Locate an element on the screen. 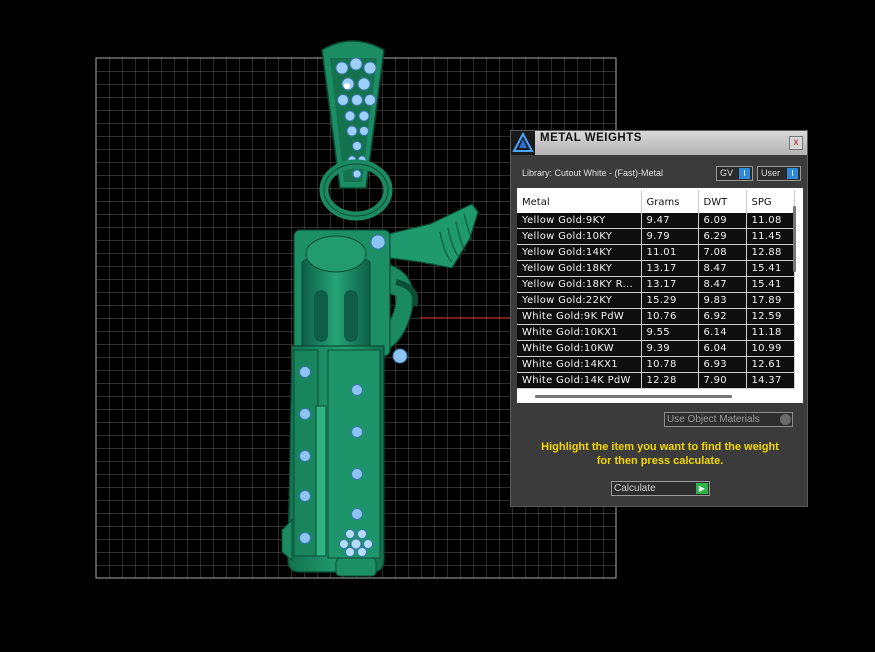  cell-grams: 9.39 is located at coordinates (670, 348).